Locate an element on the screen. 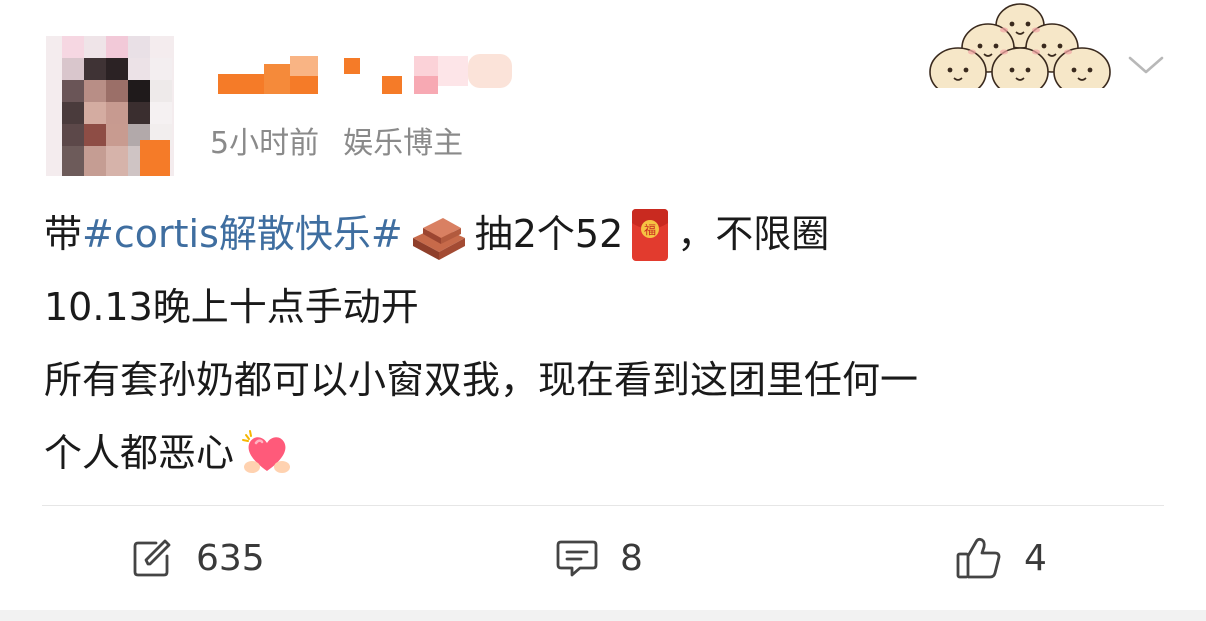 The image size is (1206, 621). comment-button: 8 is located at coordinates (599, 558).